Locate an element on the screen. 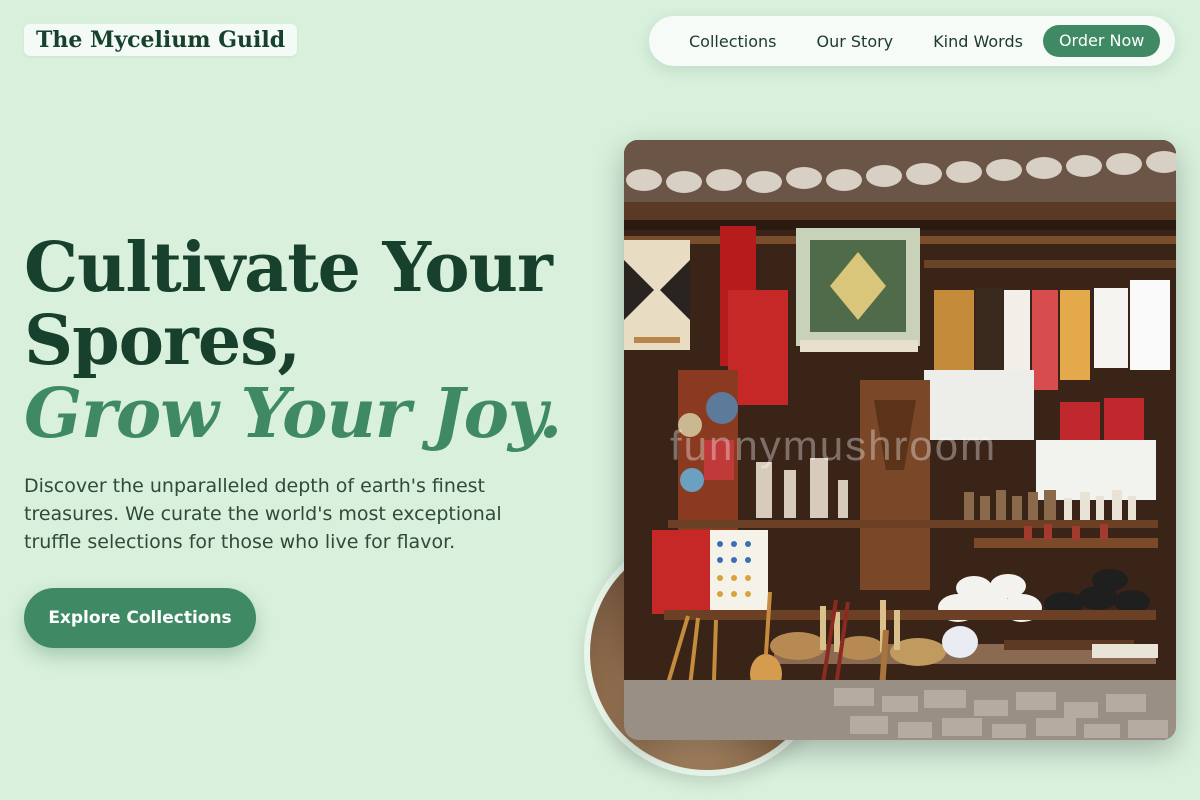 The height and width of the screenshot is (800, 1200). hero-headline: Cultivate Your Spores, Grow Your Joy. is located at coordinates (293, 341).